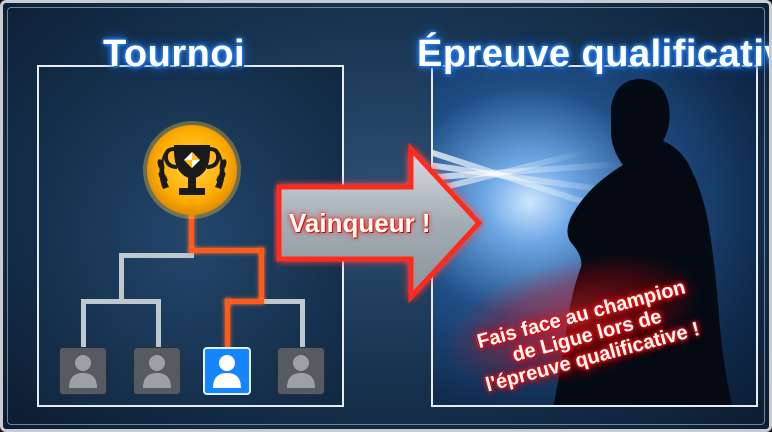 Image resolution: width=772 pixels, height=432 pixels. I want to click on qualifier-title: Épreuve qualificative, so click(594, 54).